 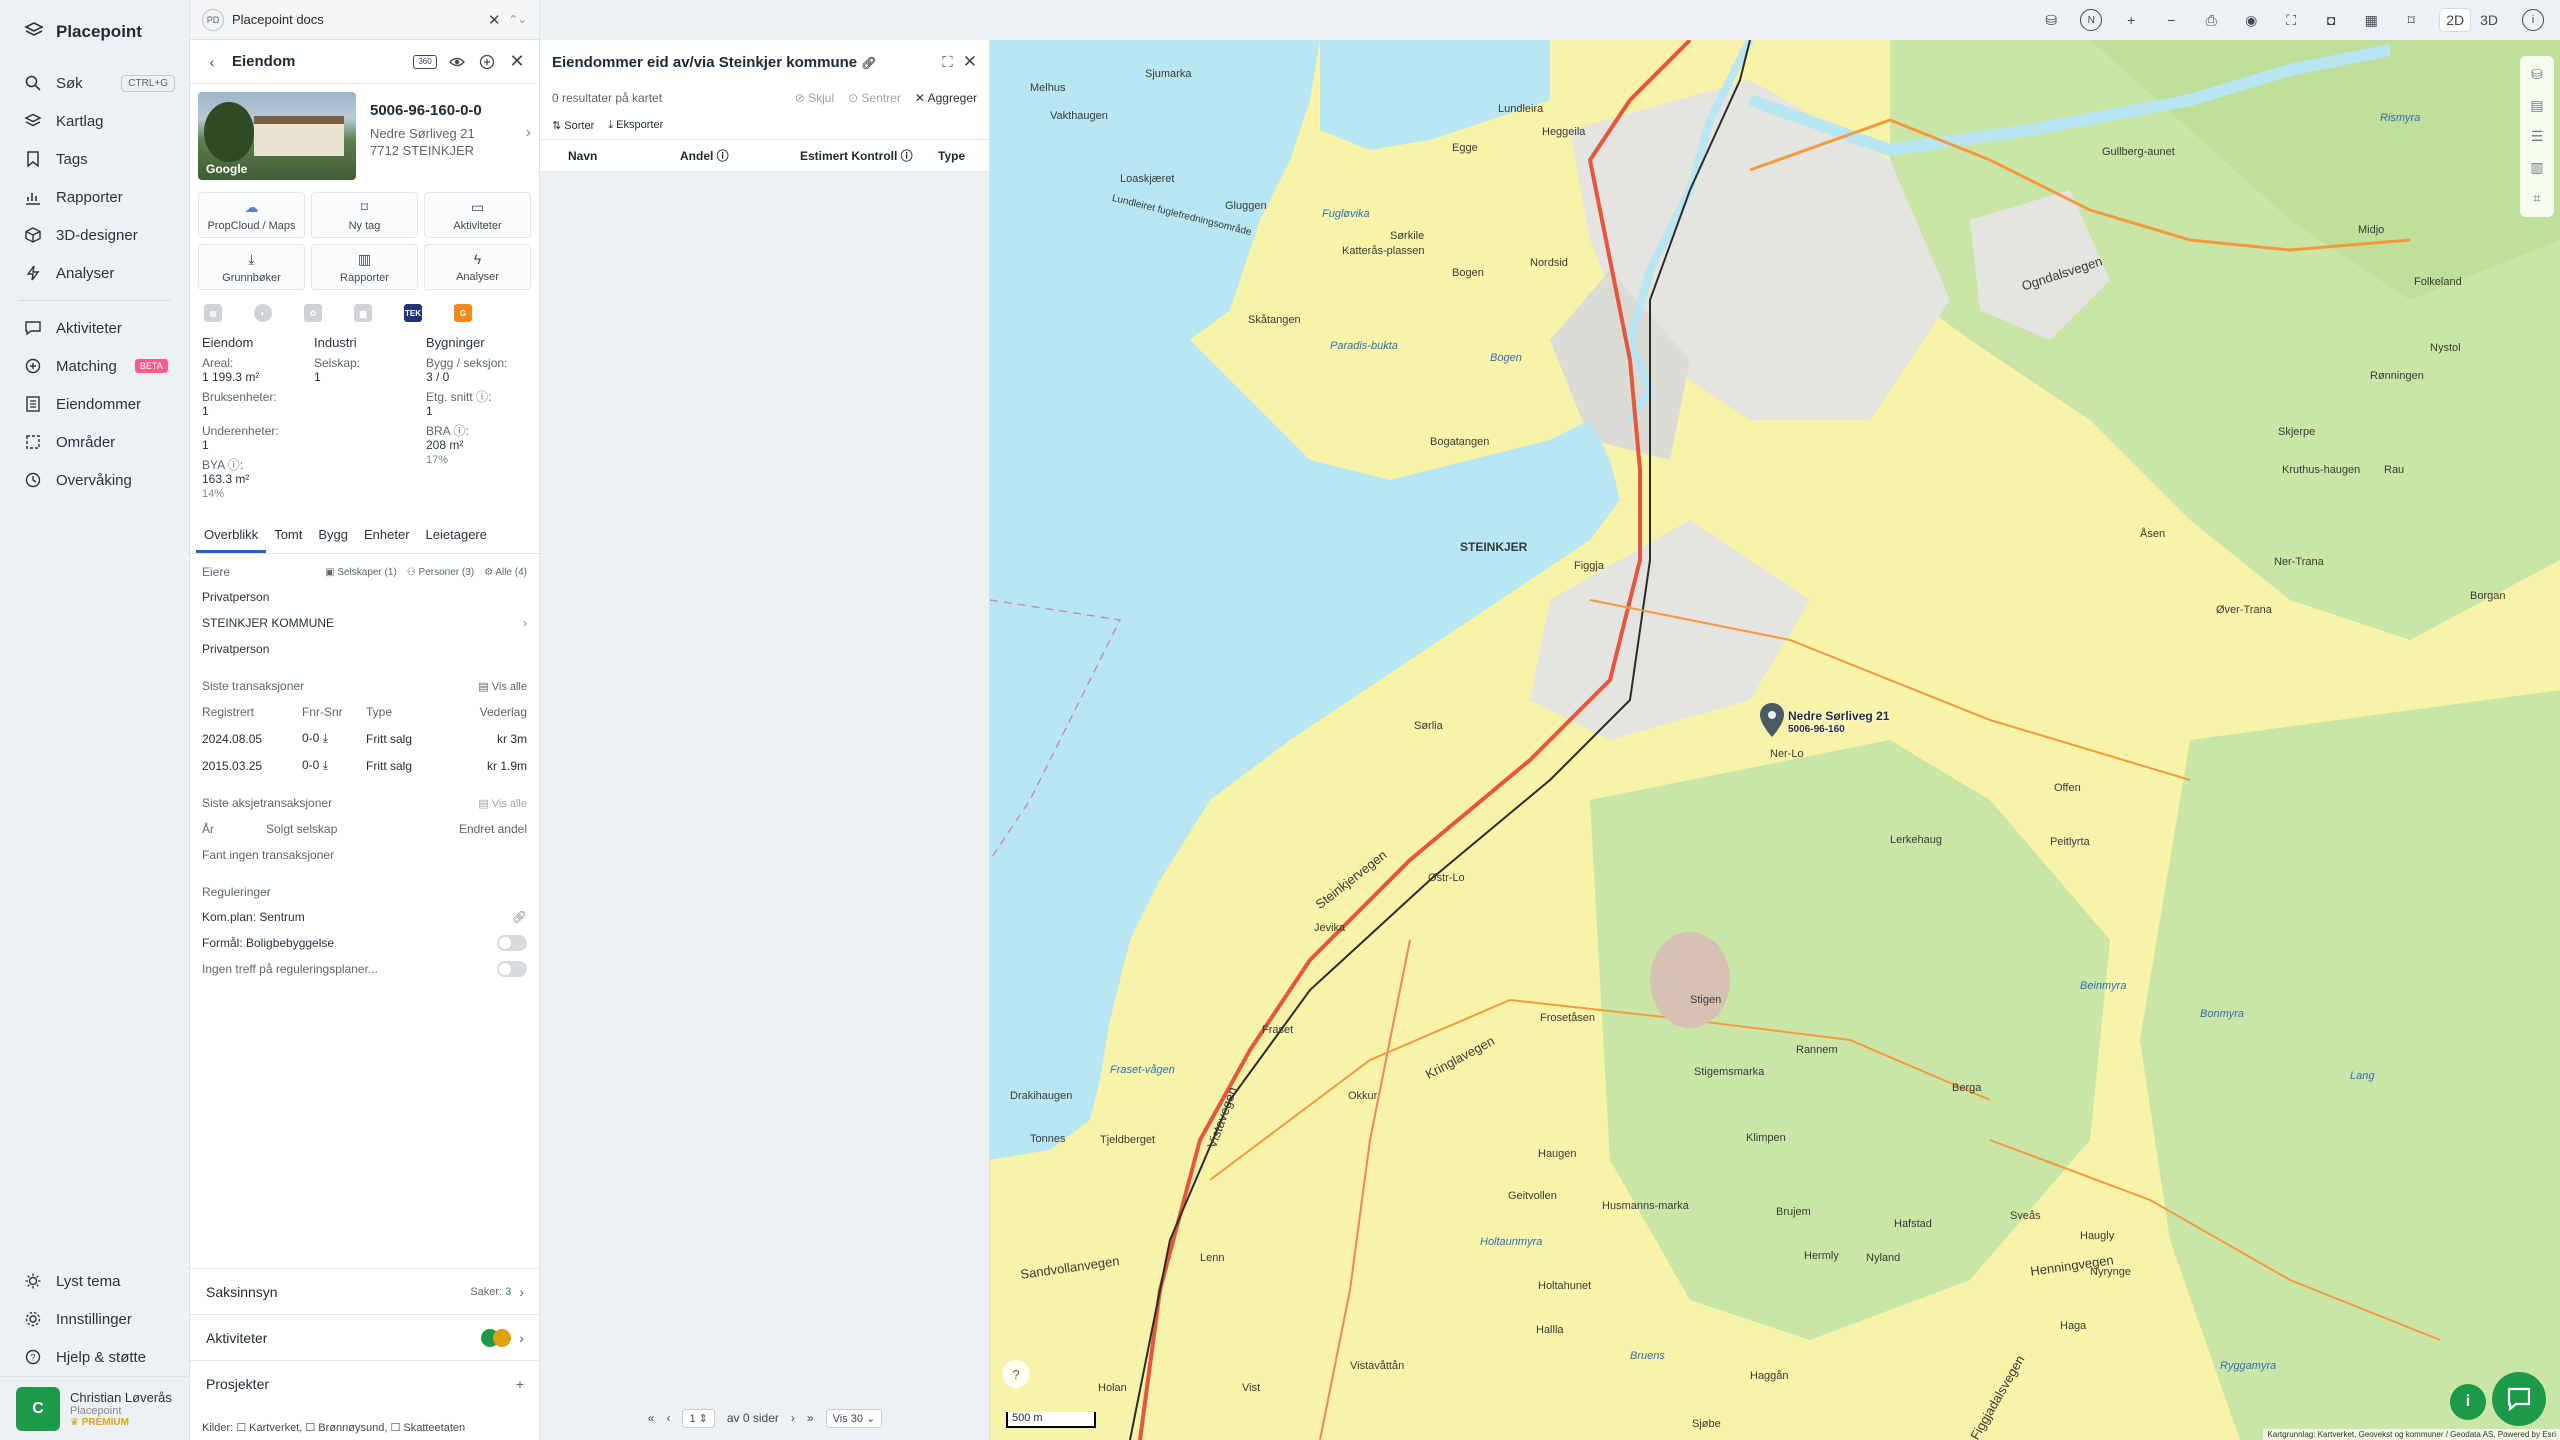 What do you see at coordinates (94, 404) in the screenshot?
I see `nav-item-eiendommer: Eiendommer` at bounding box center [94, 404].